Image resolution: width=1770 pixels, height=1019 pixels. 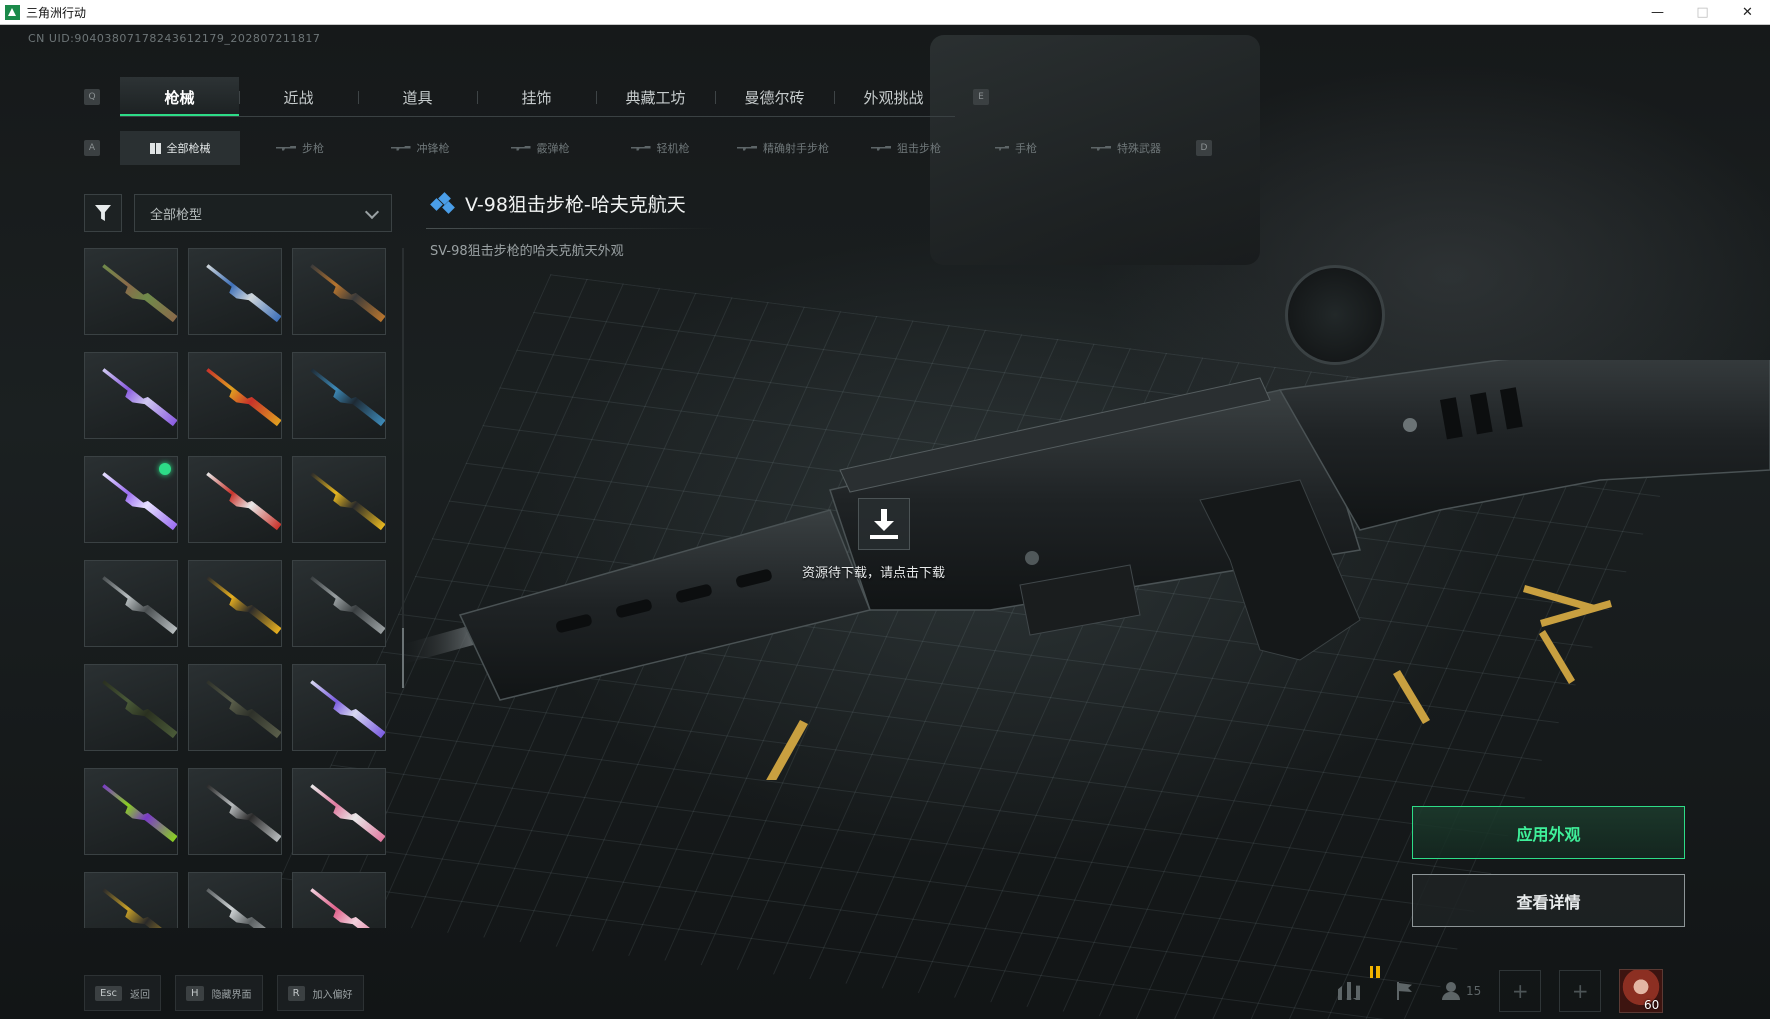 What do you see at coordinates (1349, 991) in the screenshot?
I see `stats-button` at bounding box center [1349, 991].